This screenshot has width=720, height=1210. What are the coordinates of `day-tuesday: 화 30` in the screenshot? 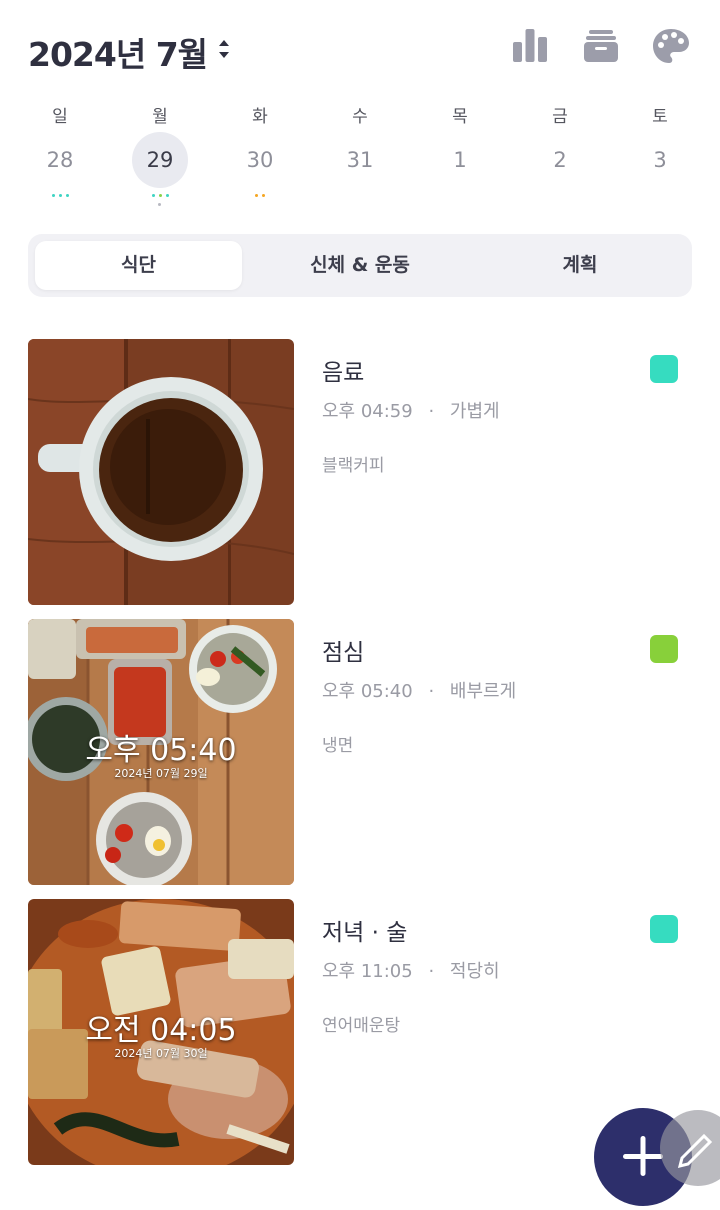 It's located at (260, 156).